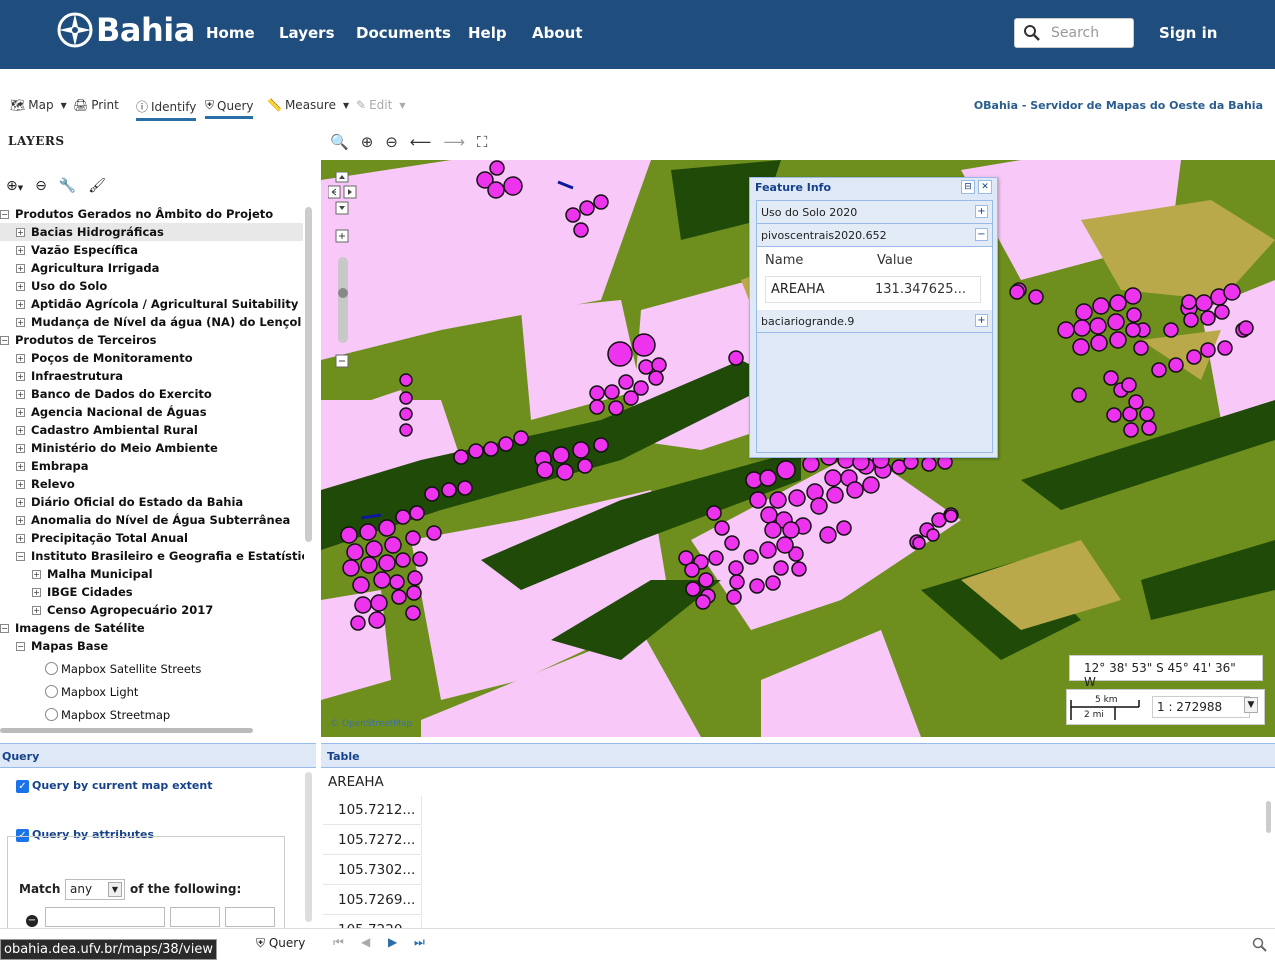  I want to click on tree-node: + Cadastro Ambiental Rural, so click(107, 430).